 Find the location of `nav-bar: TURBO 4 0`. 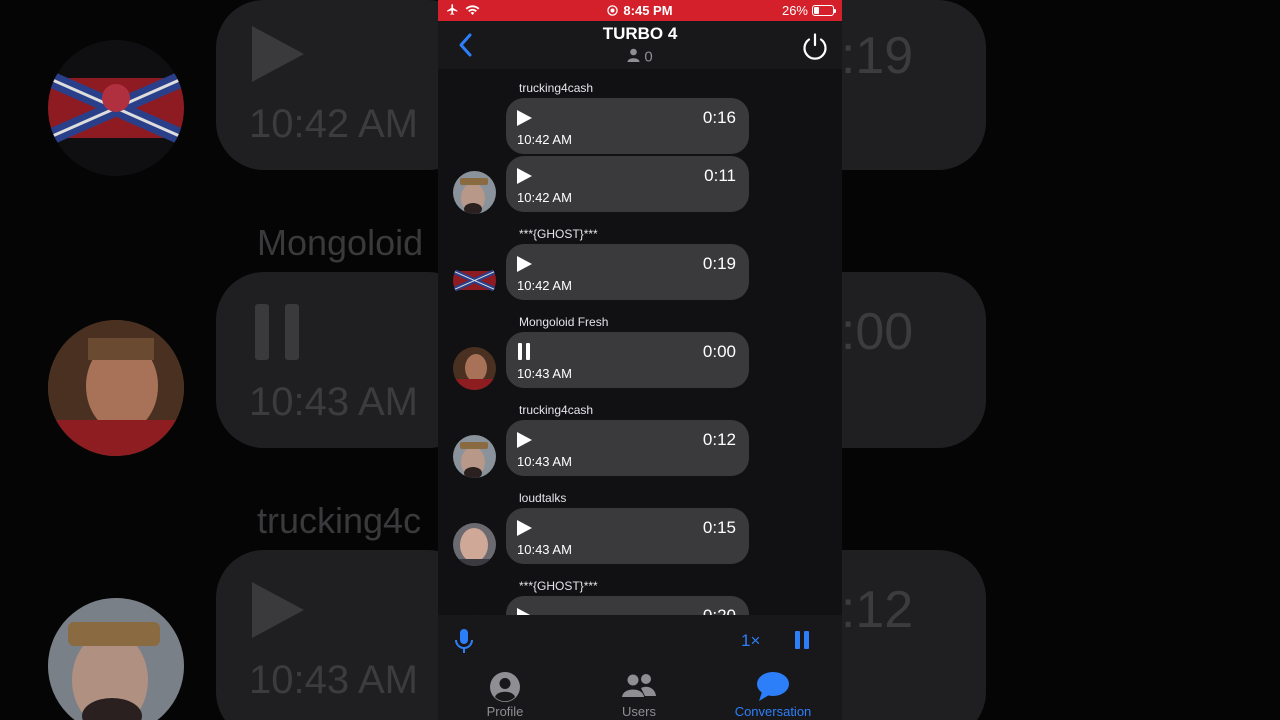

nav-bar: TURBO 4 0 is located at coordinates (640, 45).